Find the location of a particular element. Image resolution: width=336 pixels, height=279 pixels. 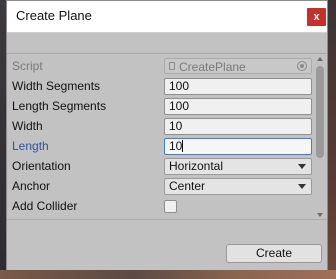

script-value: CreatePlane is located at coordinates (212, 67).